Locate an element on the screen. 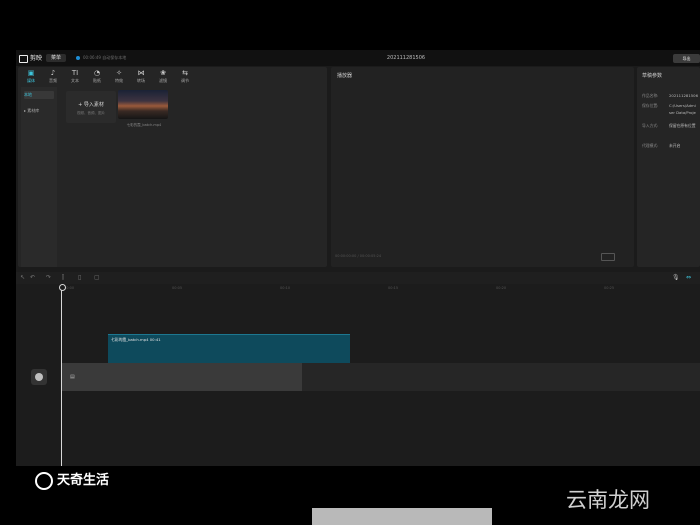 This screenshot has width=700, height=525. cover-button is located at coordinates (39, 377).